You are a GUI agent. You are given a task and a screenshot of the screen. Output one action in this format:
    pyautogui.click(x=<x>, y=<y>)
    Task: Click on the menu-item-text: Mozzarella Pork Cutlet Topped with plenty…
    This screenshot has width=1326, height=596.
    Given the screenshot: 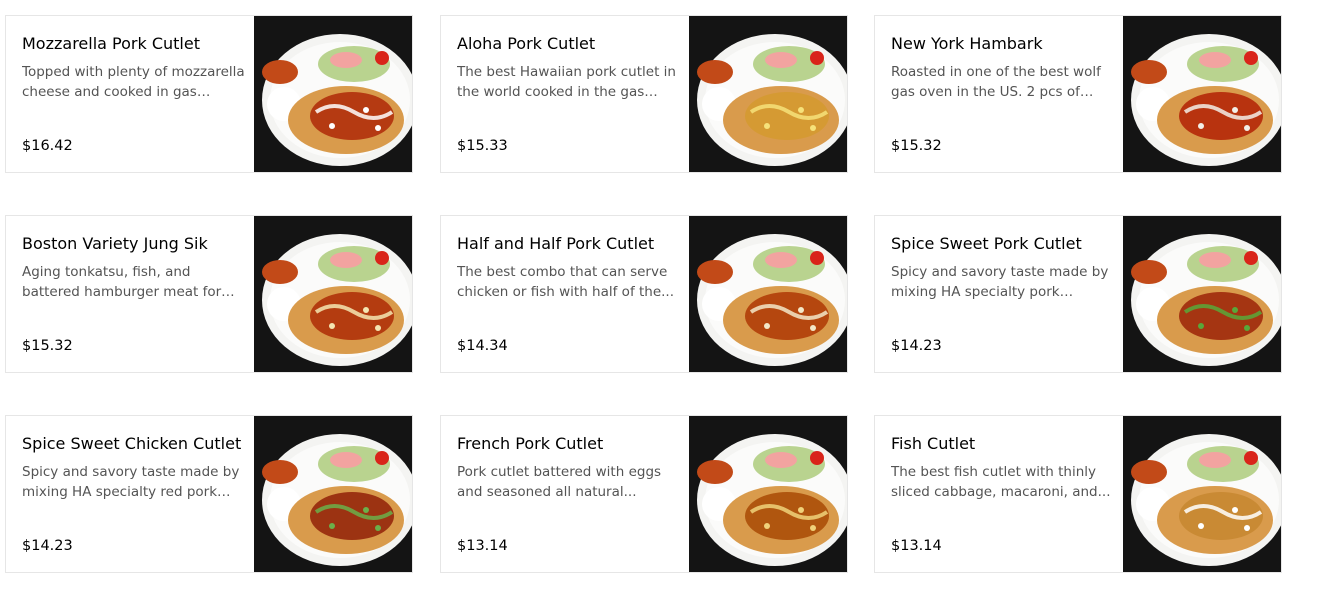 What is the action you would take?
    pyautogui.click(x=133, y=94)
    